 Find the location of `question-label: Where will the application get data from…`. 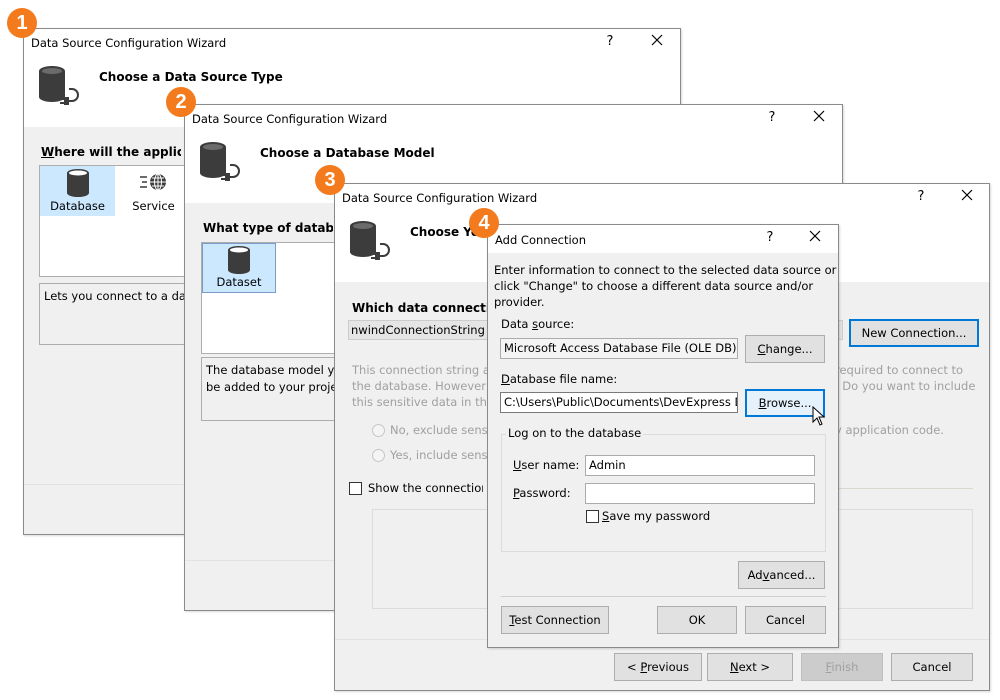

question-label: Where will the application get data from… is located at coordinates (111, 152).